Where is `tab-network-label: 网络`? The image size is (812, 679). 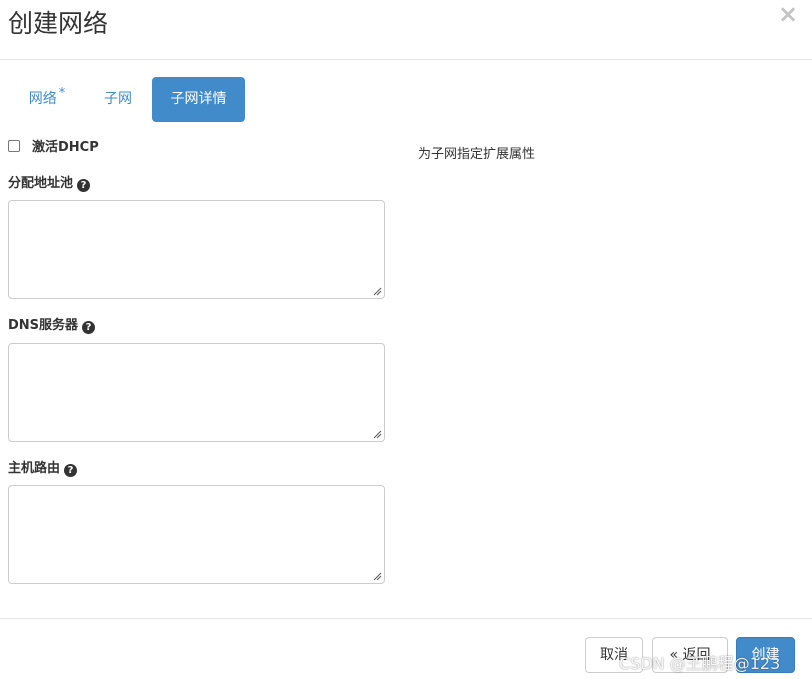
tab-network-label: 网络 is located at coordinates (42, 99).